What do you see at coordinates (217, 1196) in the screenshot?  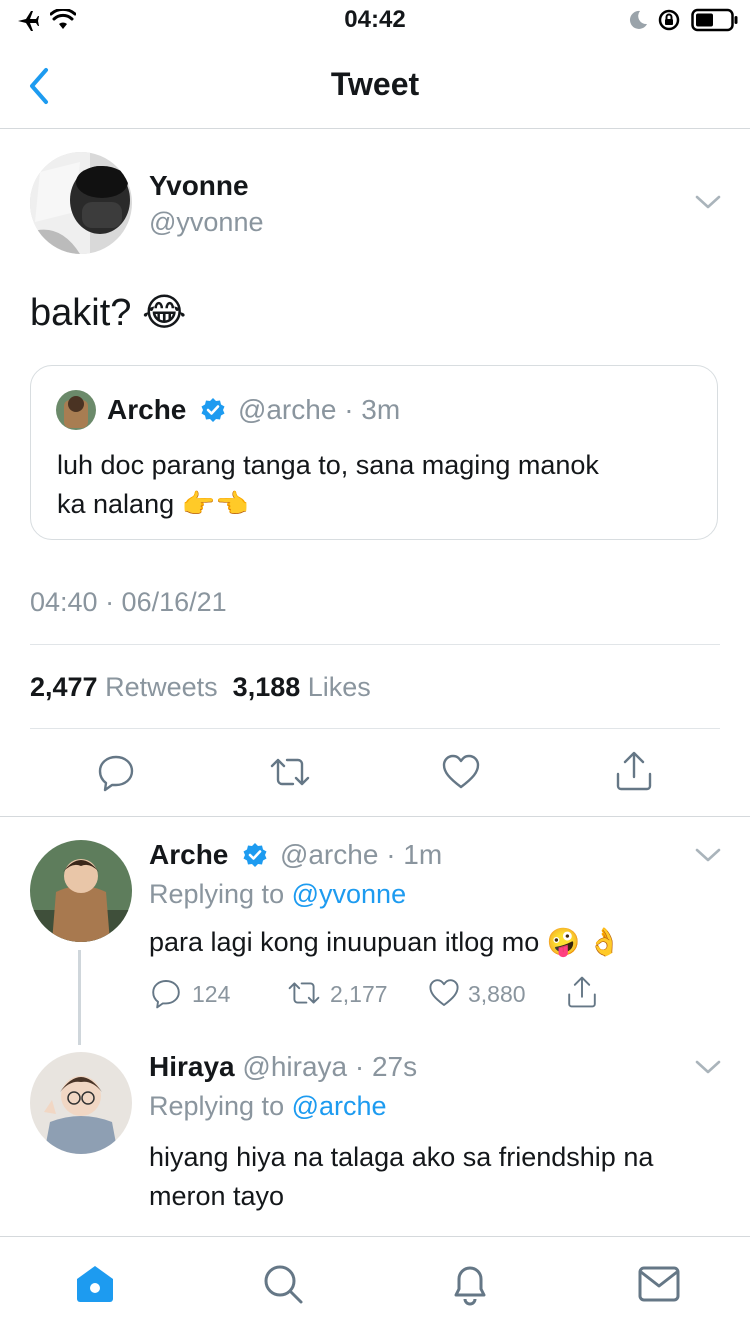 I see `reply-text-line: meron tayo` at bounding box center [217, 1196].